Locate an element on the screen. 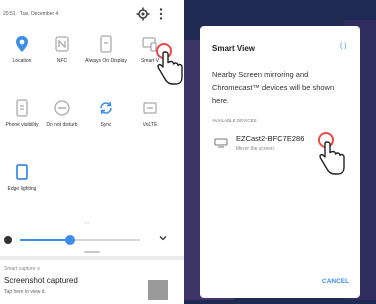 The width and height of the screenshot is (376, 304). tile-nfc: NFC is located at coordinates (62, 56).